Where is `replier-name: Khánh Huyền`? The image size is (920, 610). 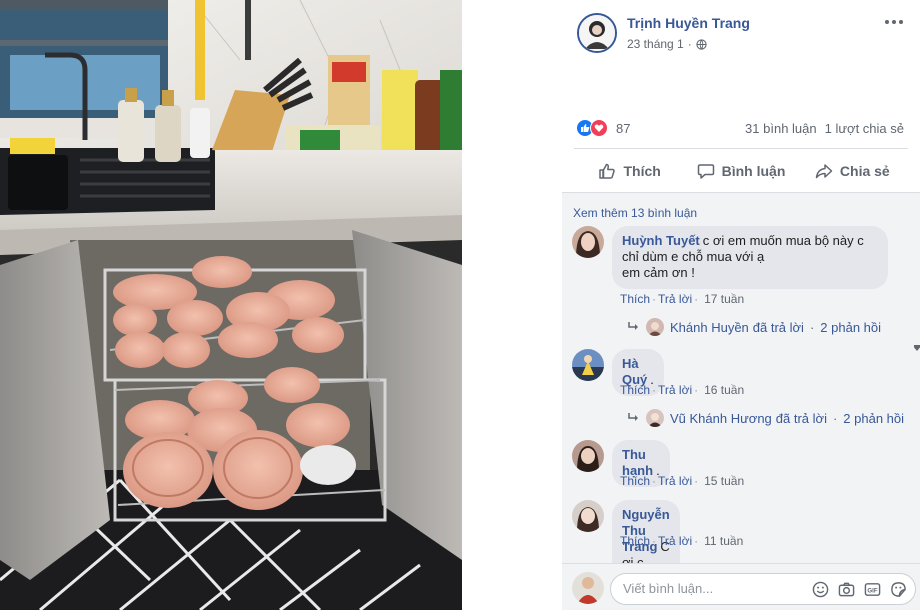
replier-name: Khánh Huyền is located at coordinates (709, 327).